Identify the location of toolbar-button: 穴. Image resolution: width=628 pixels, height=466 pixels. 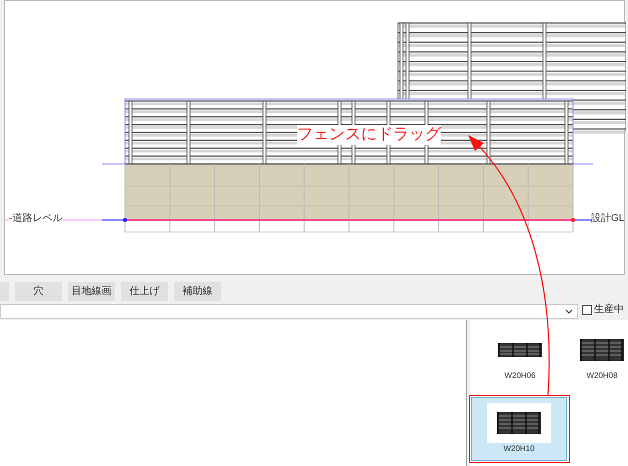
(38, 291).